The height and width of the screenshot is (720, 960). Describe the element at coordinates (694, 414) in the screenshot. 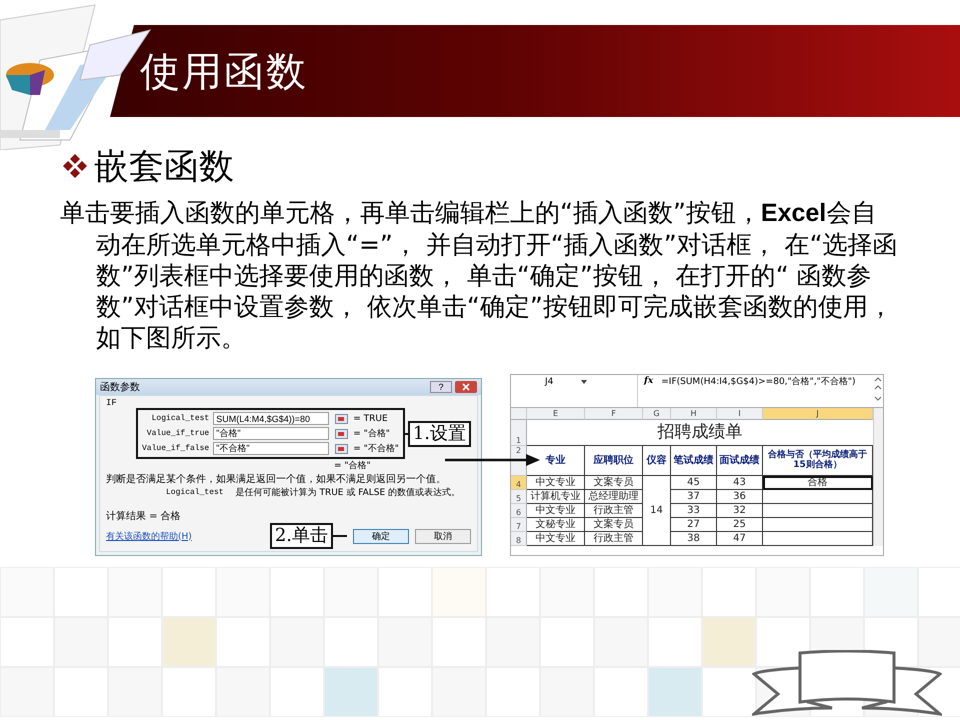

I see `column-header: H` at that location.